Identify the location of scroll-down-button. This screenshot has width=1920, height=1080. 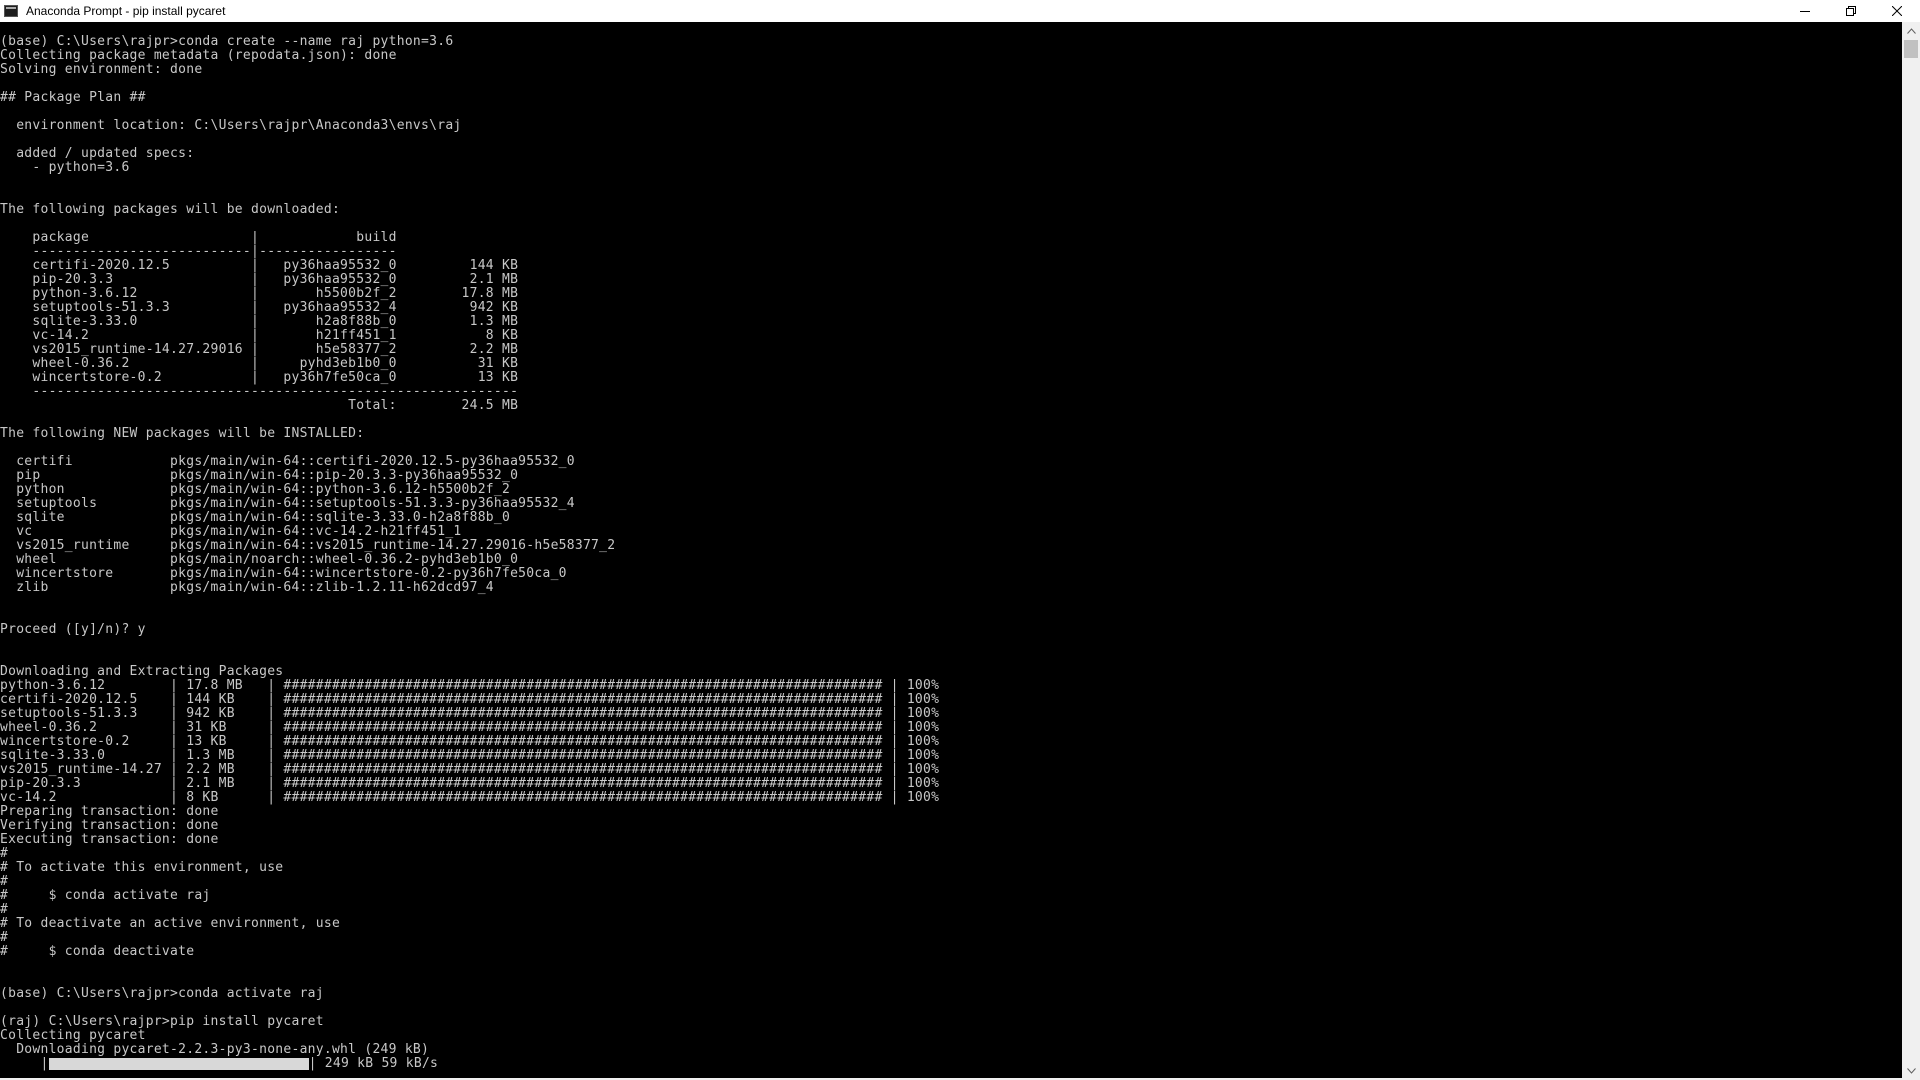
(1911, 1071).